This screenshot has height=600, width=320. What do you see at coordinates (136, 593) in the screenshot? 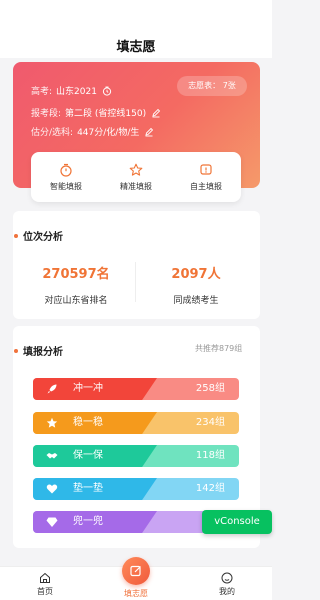
I see `tab-fill-label: 填志愿` at bounding box center [136, 593].